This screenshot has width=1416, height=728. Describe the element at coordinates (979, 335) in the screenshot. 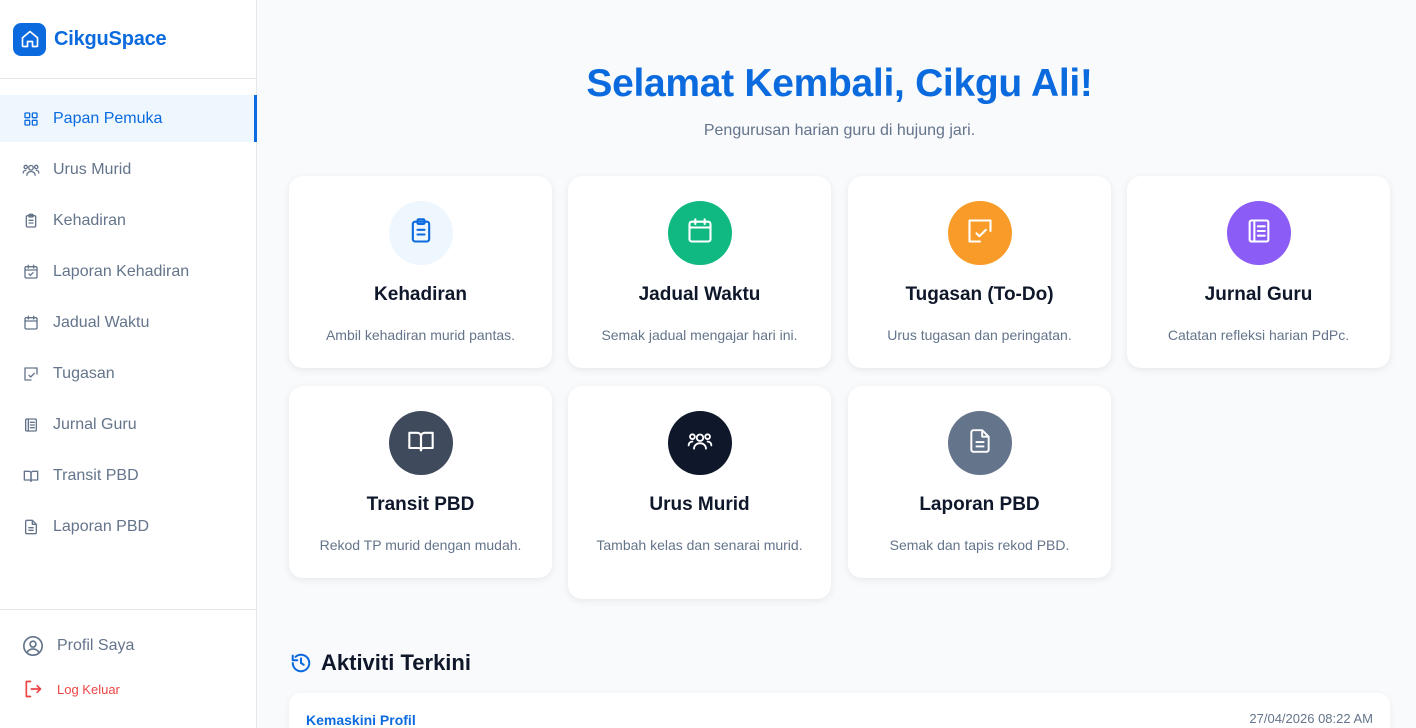

I see `card-description: Urus tugasan dan peringatan.` at that location.